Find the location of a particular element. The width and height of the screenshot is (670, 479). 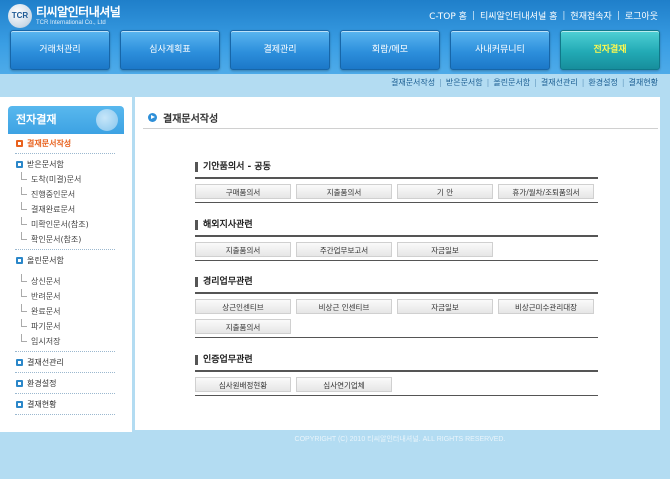

document-form-button: 상근인센티브 is located at coordinates (243, 306).